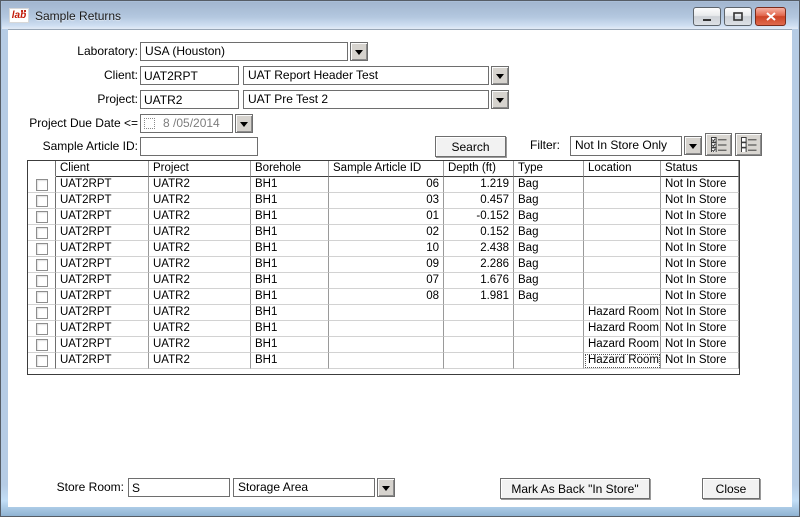  Describe the element at coordinates (386, 249) in the screenshot. I see `cell-sample-article-id: 10` at that location.